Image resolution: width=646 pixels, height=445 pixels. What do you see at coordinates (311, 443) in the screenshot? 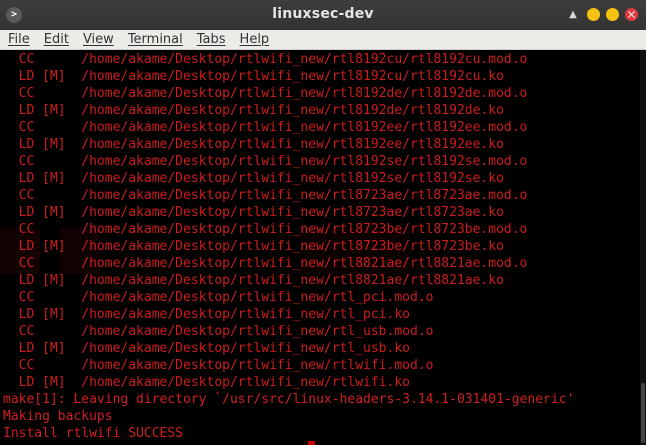
I see `text-cursor` at bounding box center [311, 443].